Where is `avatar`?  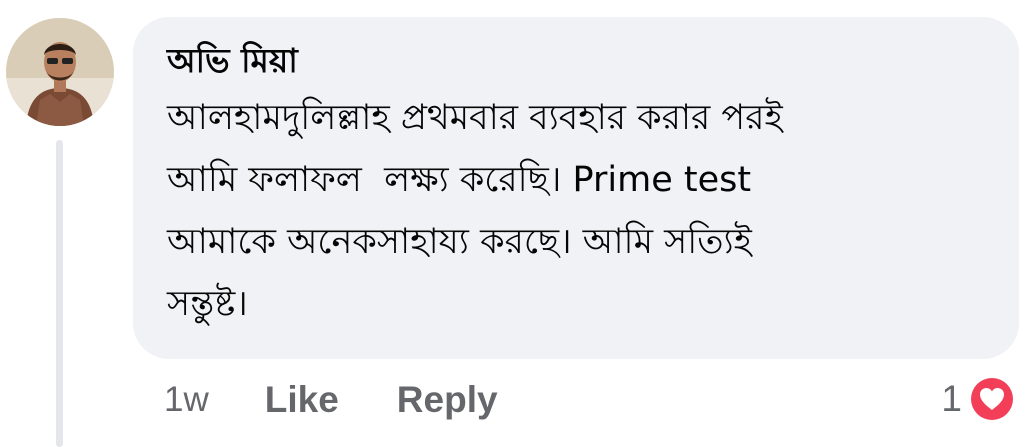 avatar is located at coordinates (60, 72).